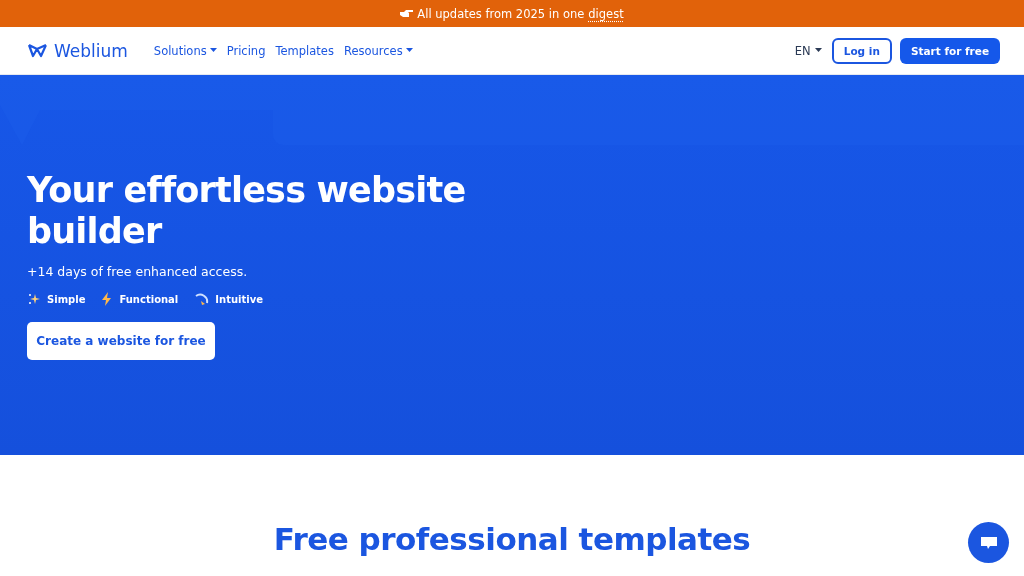 The image size is (1024, 576). I want to click on nav-link: Solutions, so click(185, 50).